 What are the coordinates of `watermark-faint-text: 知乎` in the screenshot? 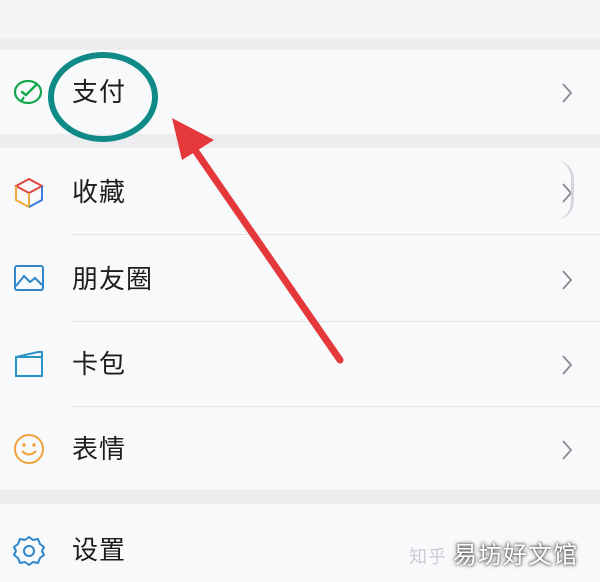 It's located at (428, 557).